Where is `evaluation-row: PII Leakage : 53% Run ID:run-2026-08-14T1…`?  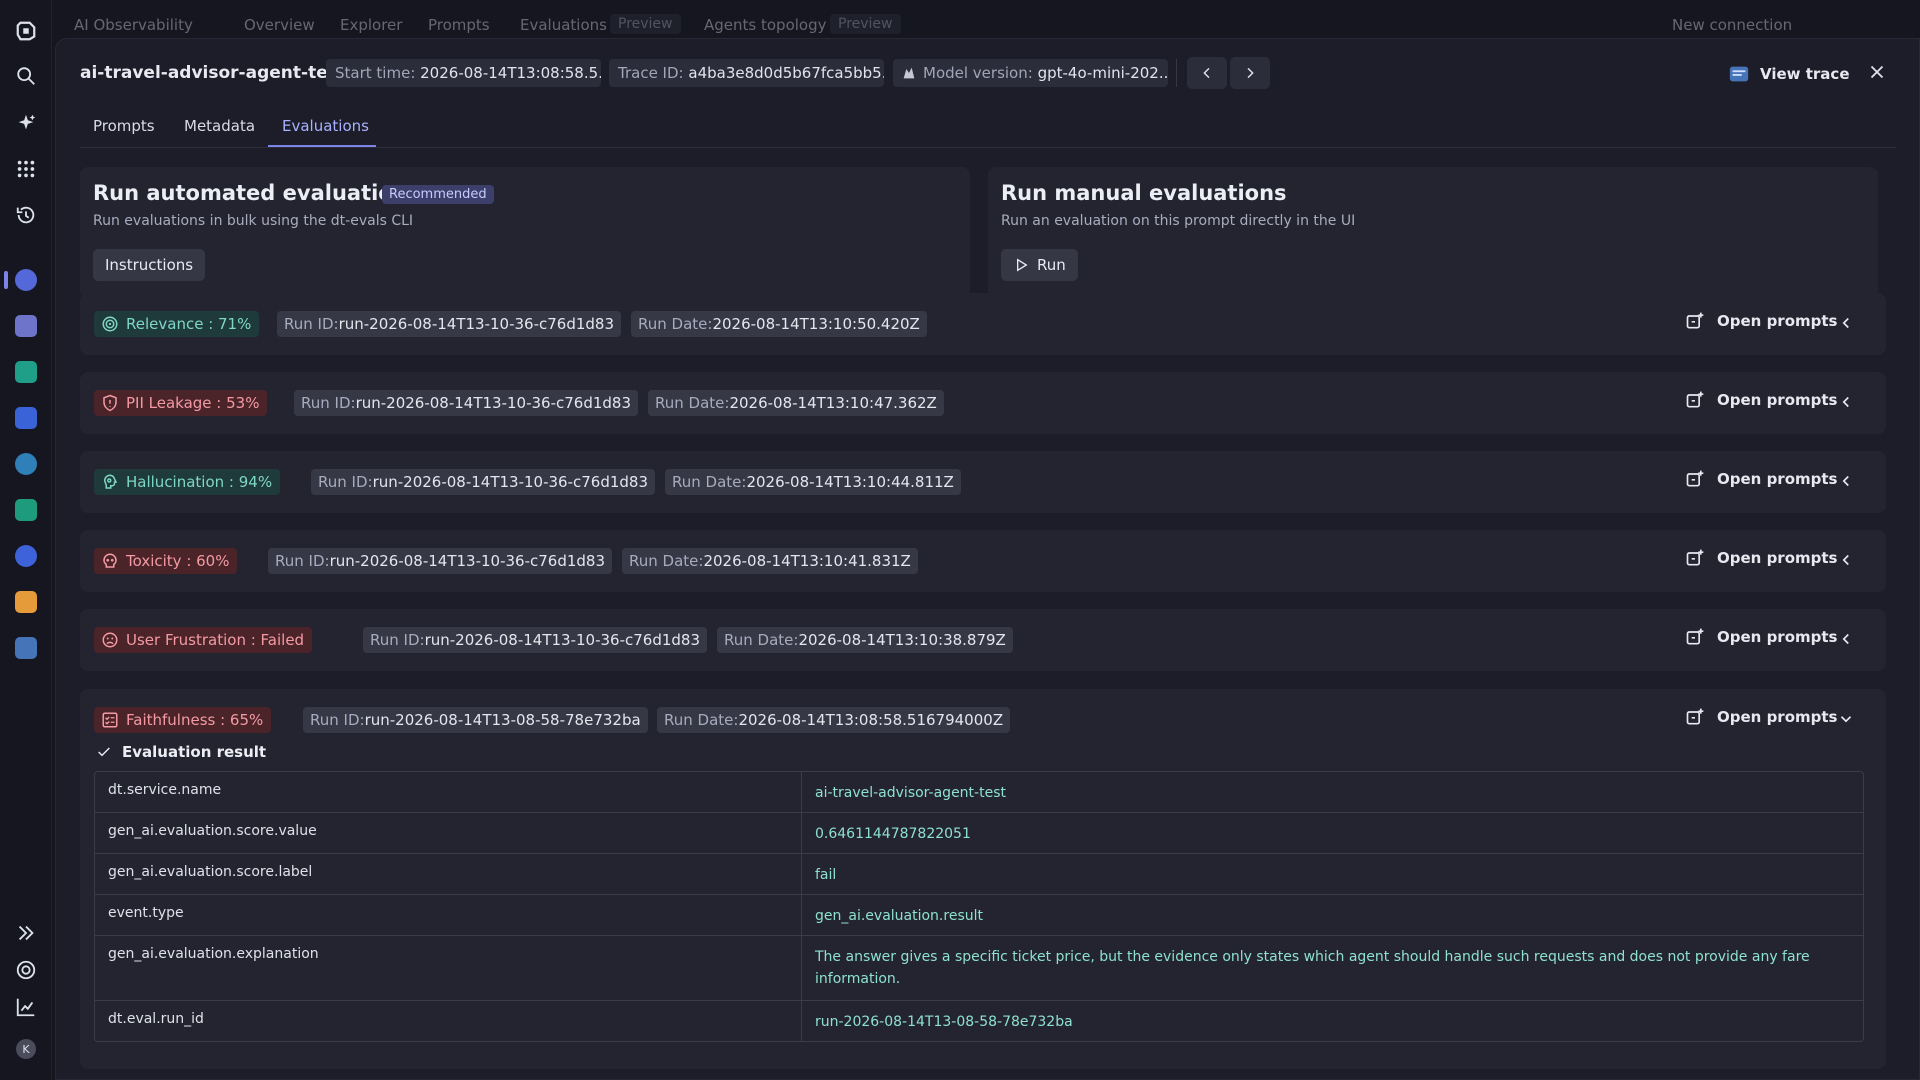 evaluation-row: PII Leakage : 53% Run ID:run-2026-08-14T1… is located at coordinates (983, 403).